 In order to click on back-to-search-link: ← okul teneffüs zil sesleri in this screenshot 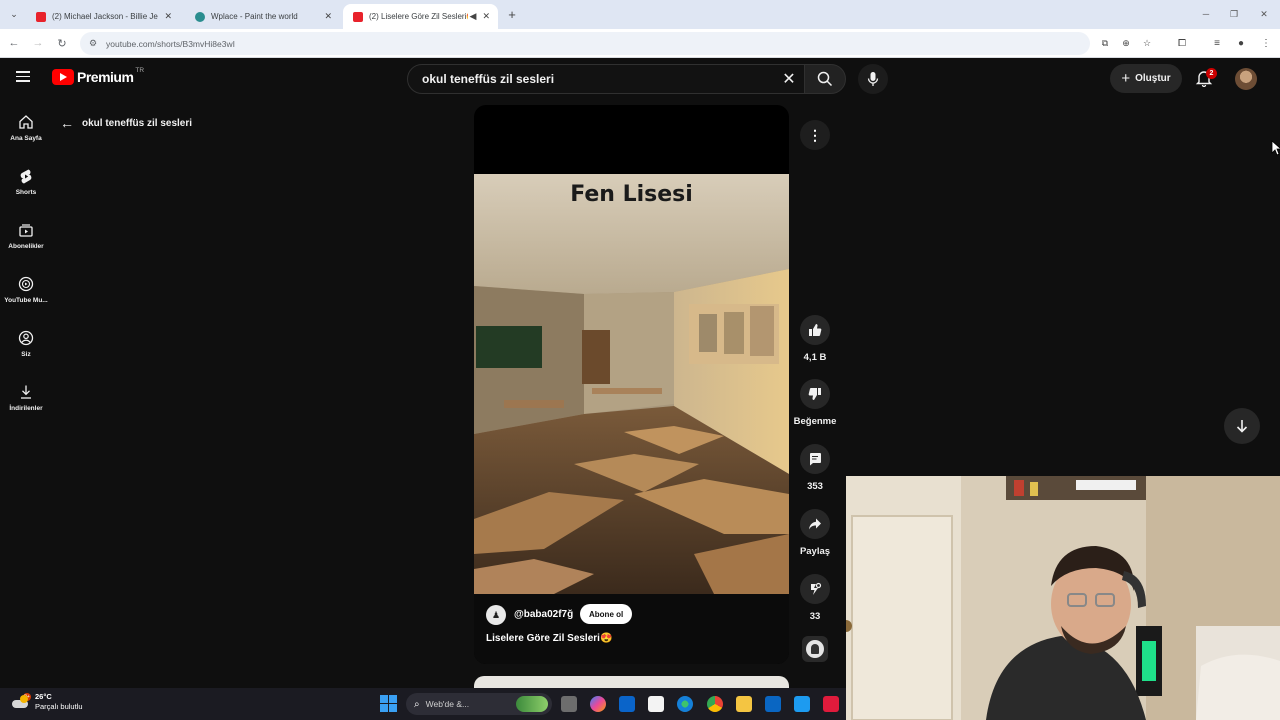, I will do `click(126, 123)`.